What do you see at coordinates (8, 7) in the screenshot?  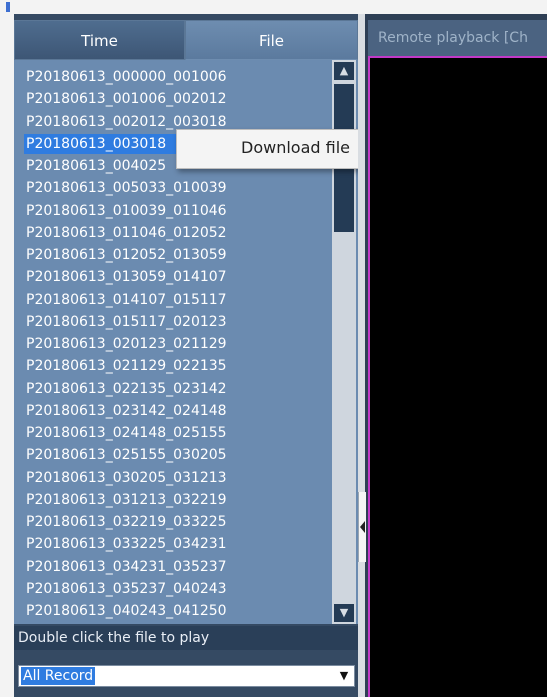 I see `window-mark` at bounding box center [8, 7].